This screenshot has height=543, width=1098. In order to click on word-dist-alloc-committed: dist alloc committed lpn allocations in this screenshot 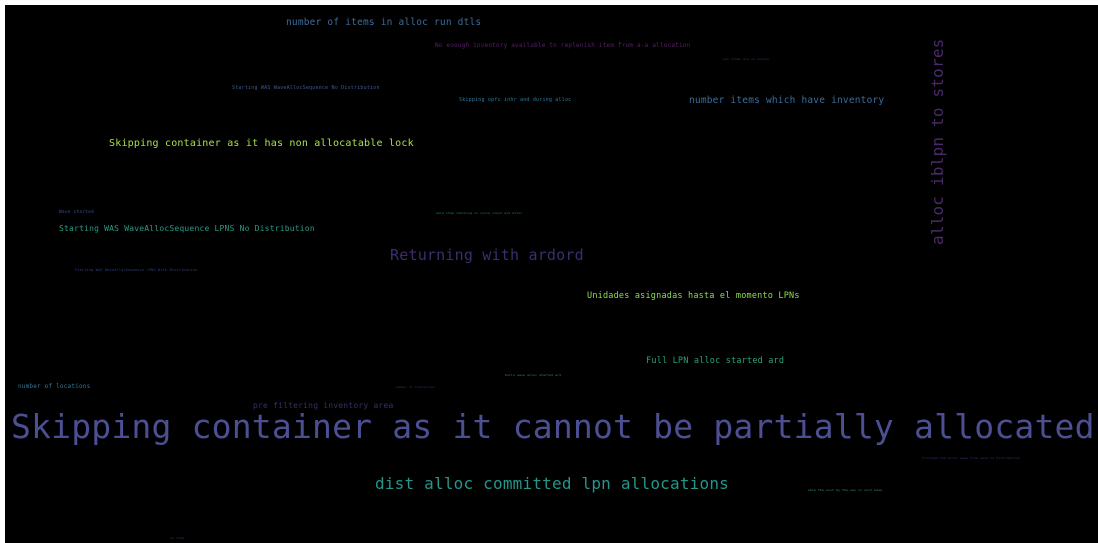, I will do `click(552, 483)`.